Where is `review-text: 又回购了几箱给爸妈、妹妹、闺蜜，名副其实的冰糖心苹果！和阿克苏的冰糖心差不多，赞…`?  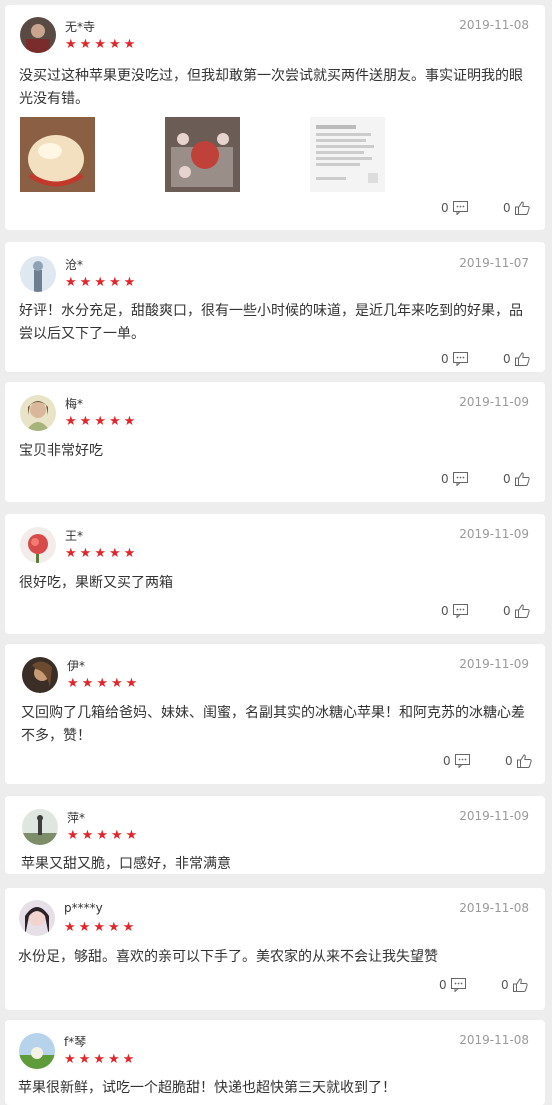
review-text: 又回购了几箱给爸妈、妹妹、闺蜜，名副其实的冰糖心苹果！和阿克苏的冰糖心差不多，赞… is located at coordinates (273, 724).